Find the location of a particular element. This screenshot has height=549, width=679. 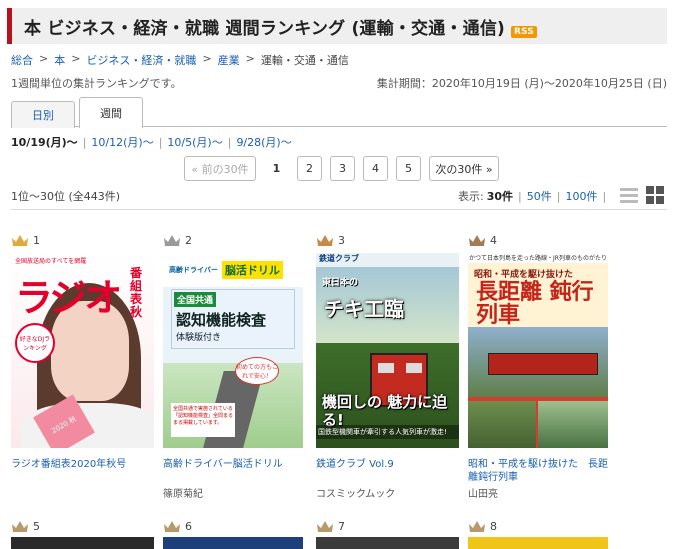

display-option-50: 50件 is located at coordinates (539, 196).